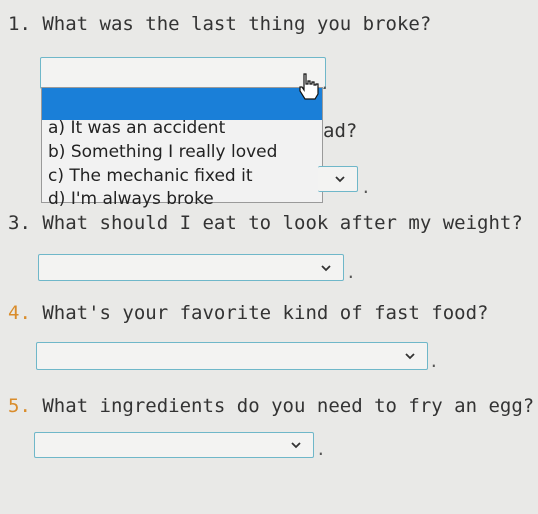 The image size is (538, 514). I want to click on answer-dropdown-q5, so click(174, 445).